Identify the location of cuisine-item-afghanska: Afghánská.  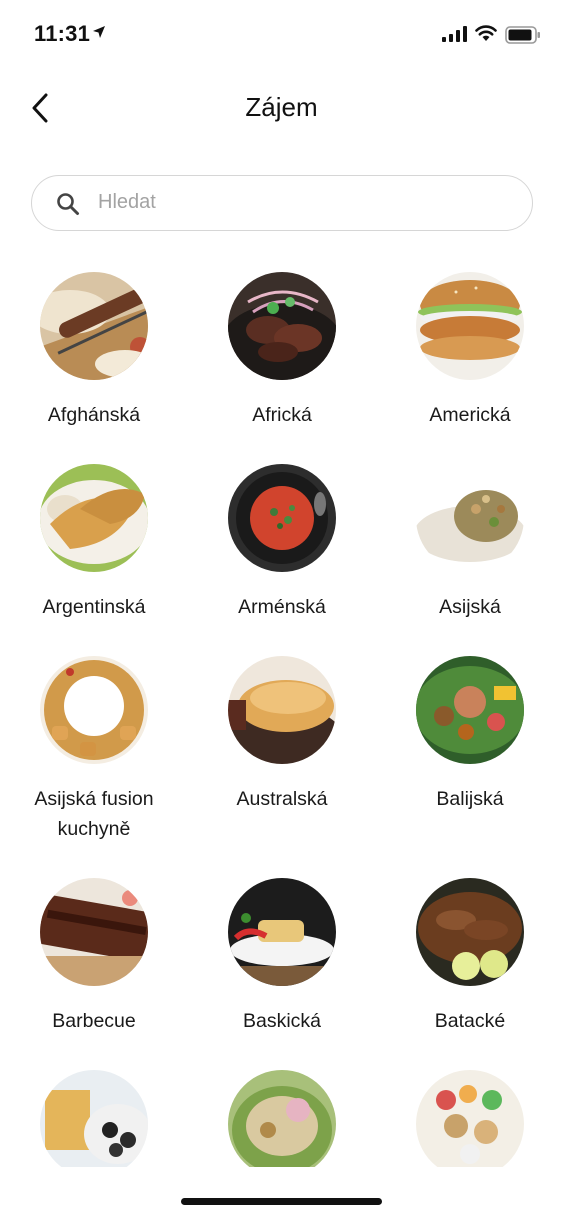
(94, 351).